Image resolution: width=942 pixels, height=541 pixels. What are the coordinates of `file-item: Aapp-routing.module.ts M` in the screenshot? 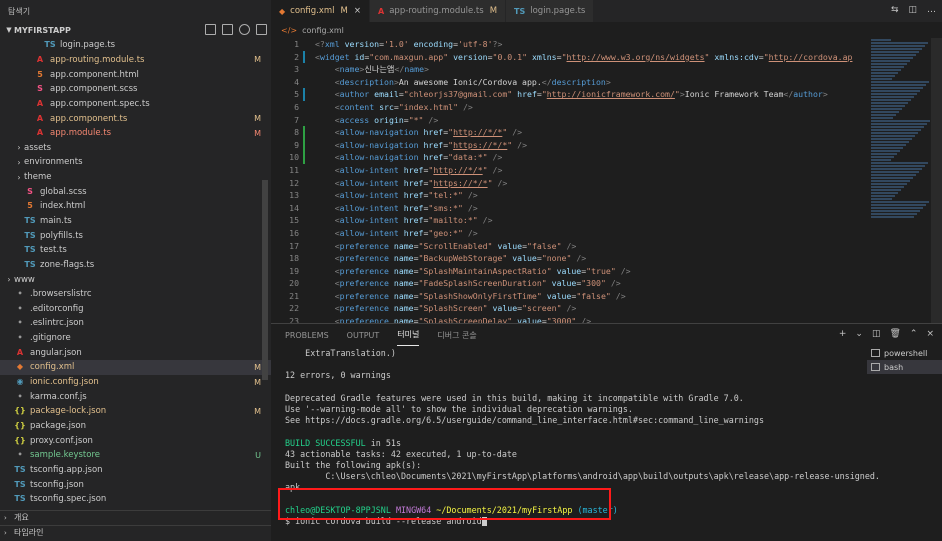 It's located at (135, 60).